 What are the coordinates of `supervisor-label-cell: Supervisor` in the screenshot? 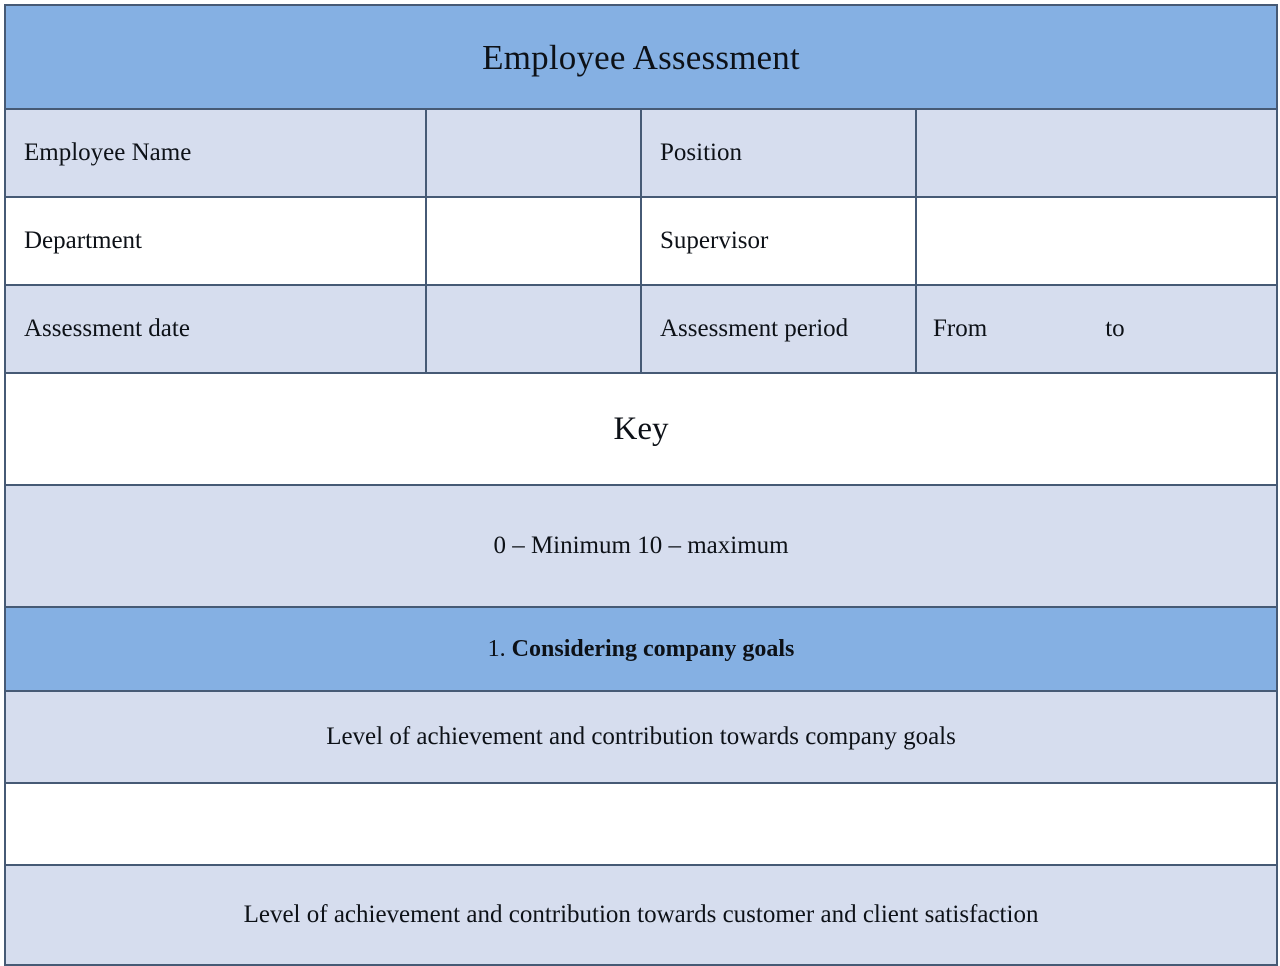 It's located at (778, 241).